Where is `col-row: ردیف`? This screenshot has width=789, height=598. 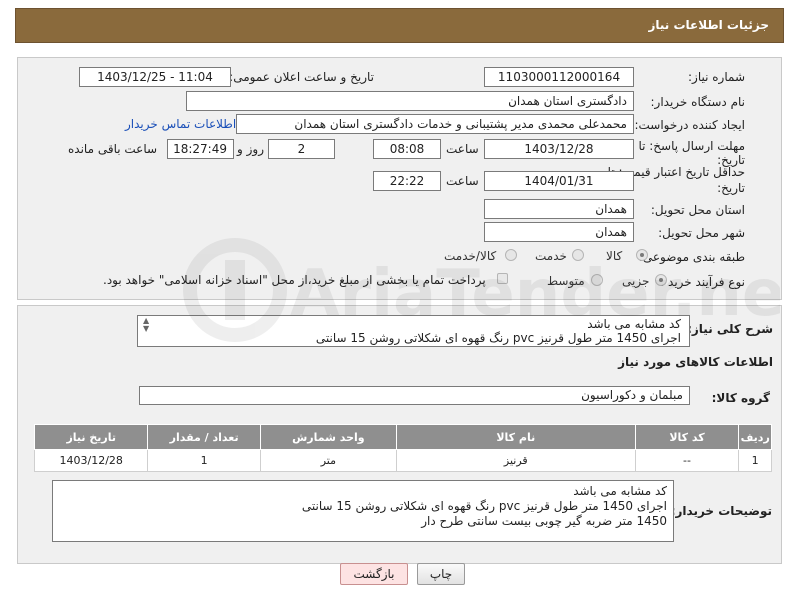 col-row: ردیف is located at coordinates (755, 437).